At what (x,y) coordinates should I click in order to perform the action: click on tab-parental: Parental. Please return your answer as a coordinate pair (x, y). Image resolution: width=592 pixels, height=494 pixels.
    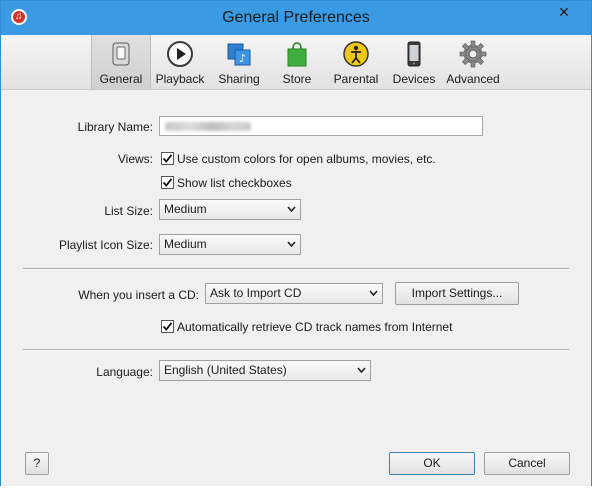
    Looking at the image, I should click on (356, 62).